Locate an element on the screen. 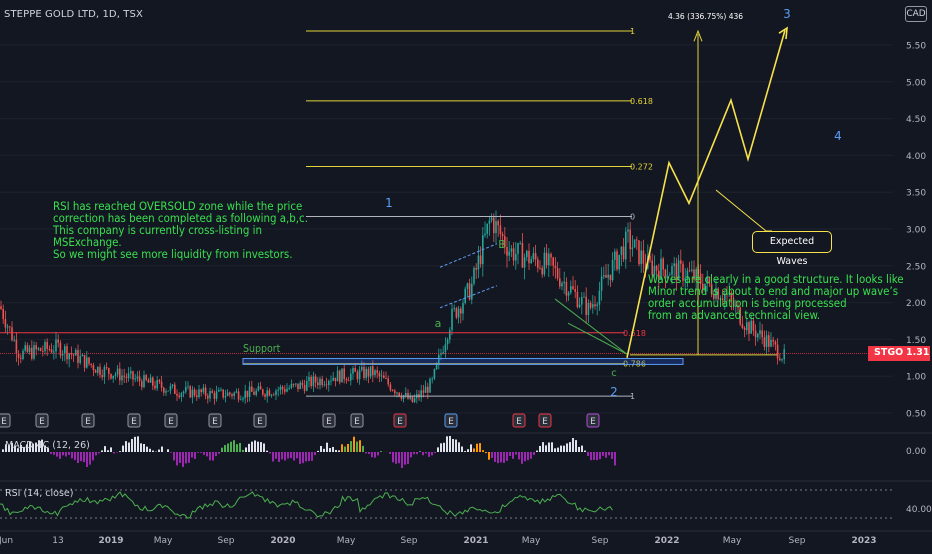 The width and height of the screenshot is (932, 554). currency-badge: CAD is located at coordinates (916, 14).